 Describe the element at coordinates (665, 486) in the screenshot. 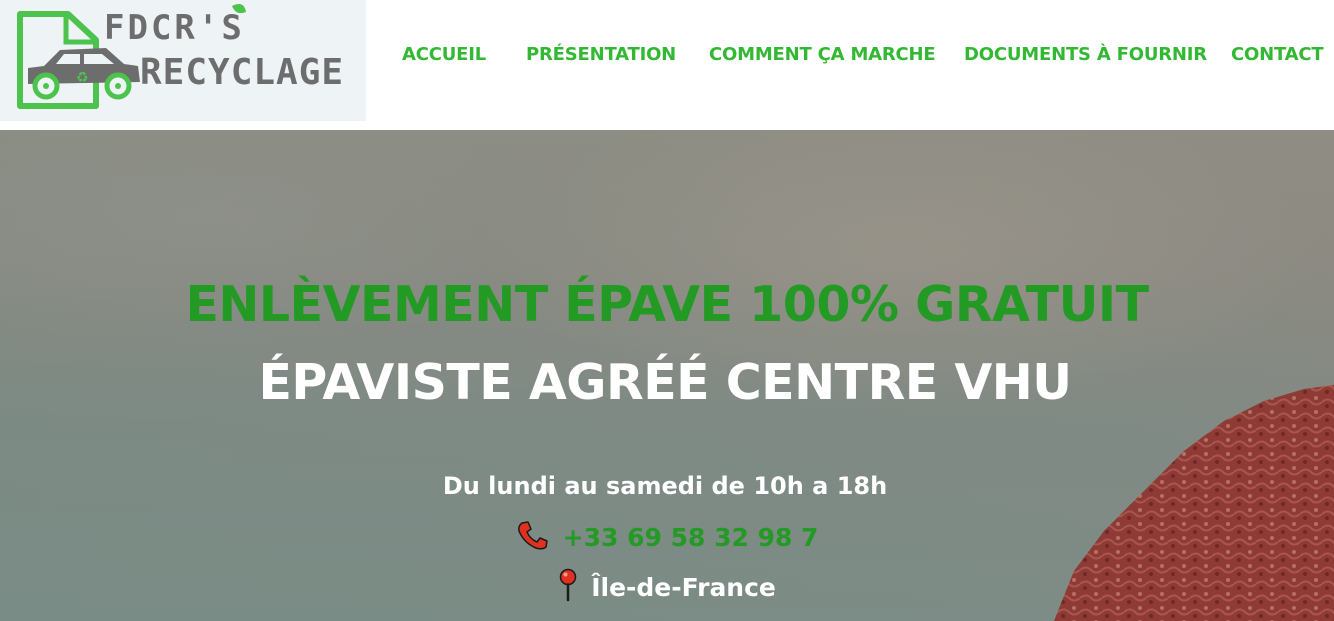

I see `opening-hours: Du lundi au samedi de 10h a 18h` at that location.